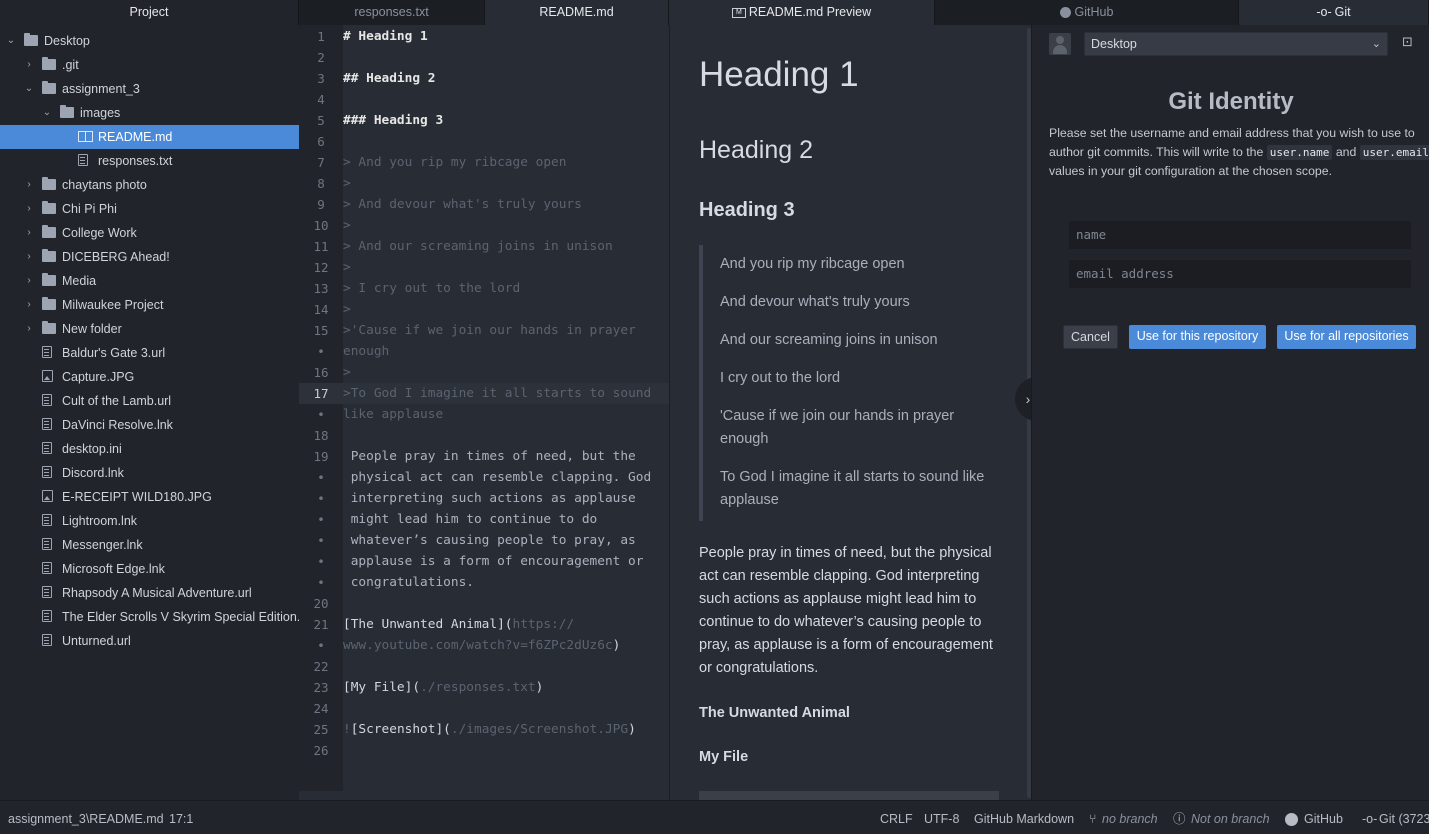 This screenshot has height=834, width=1429. I want to click on markdown-icon: M, so click(738, 12).